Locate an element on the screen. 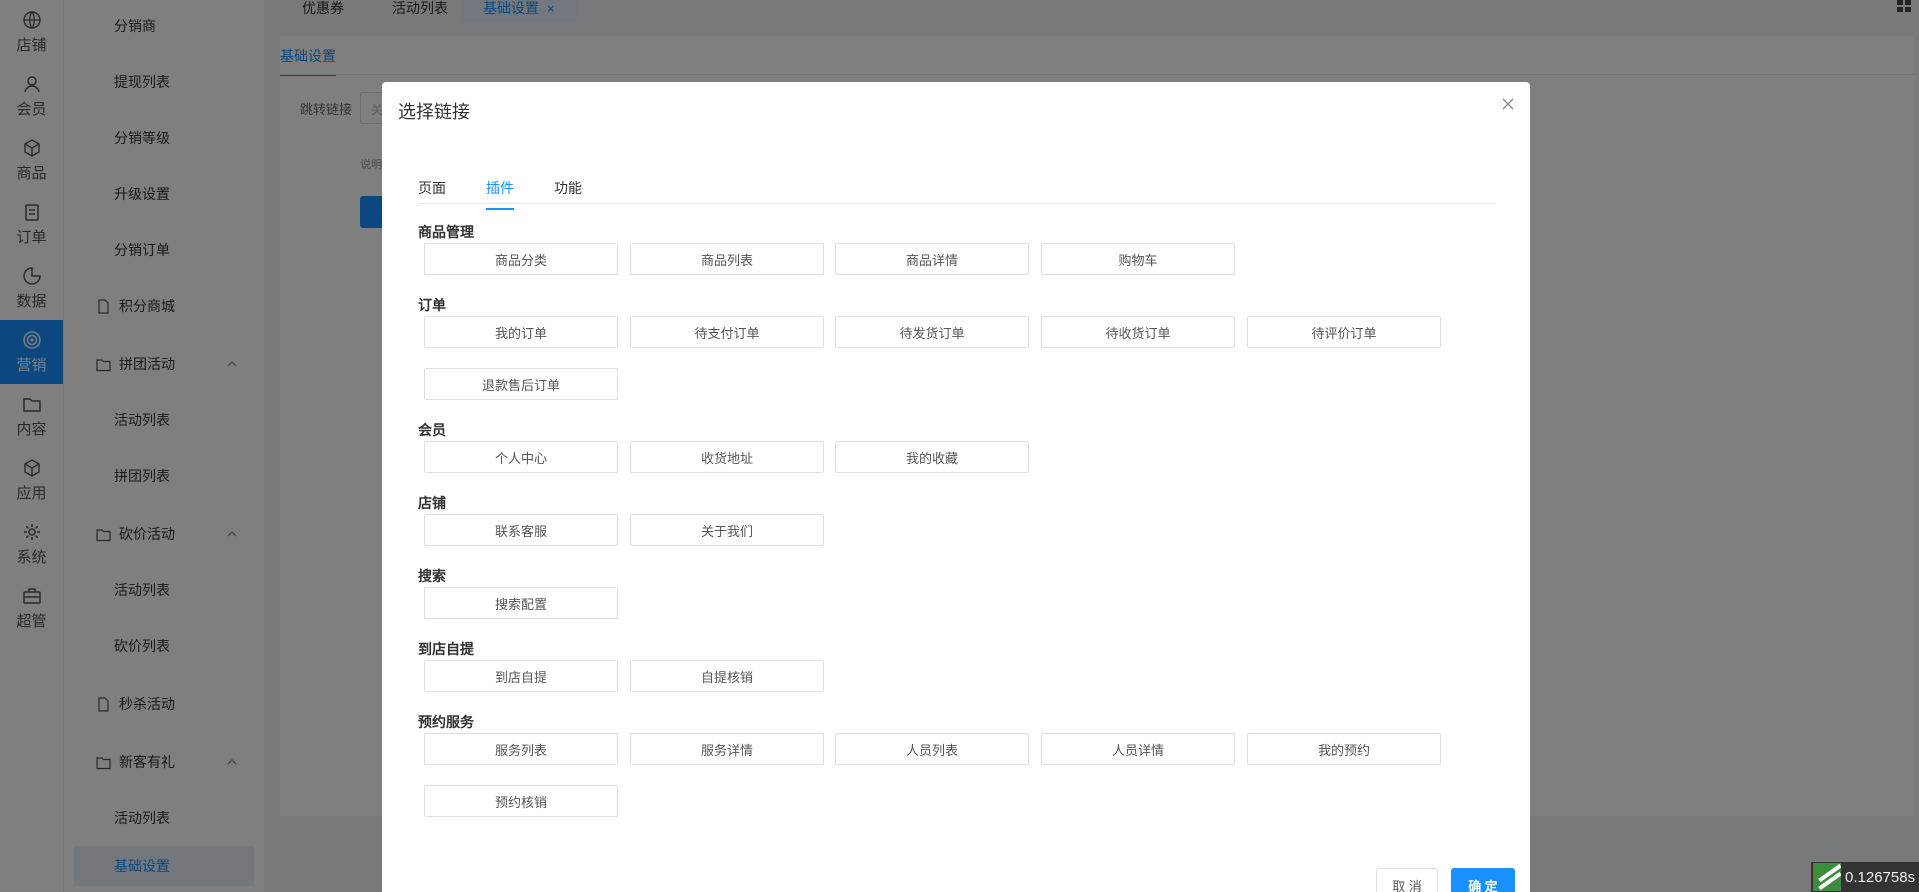 The height and width of the screenshot is (892, 1919). group-title: 订单 is located at coordinates (432, 305).